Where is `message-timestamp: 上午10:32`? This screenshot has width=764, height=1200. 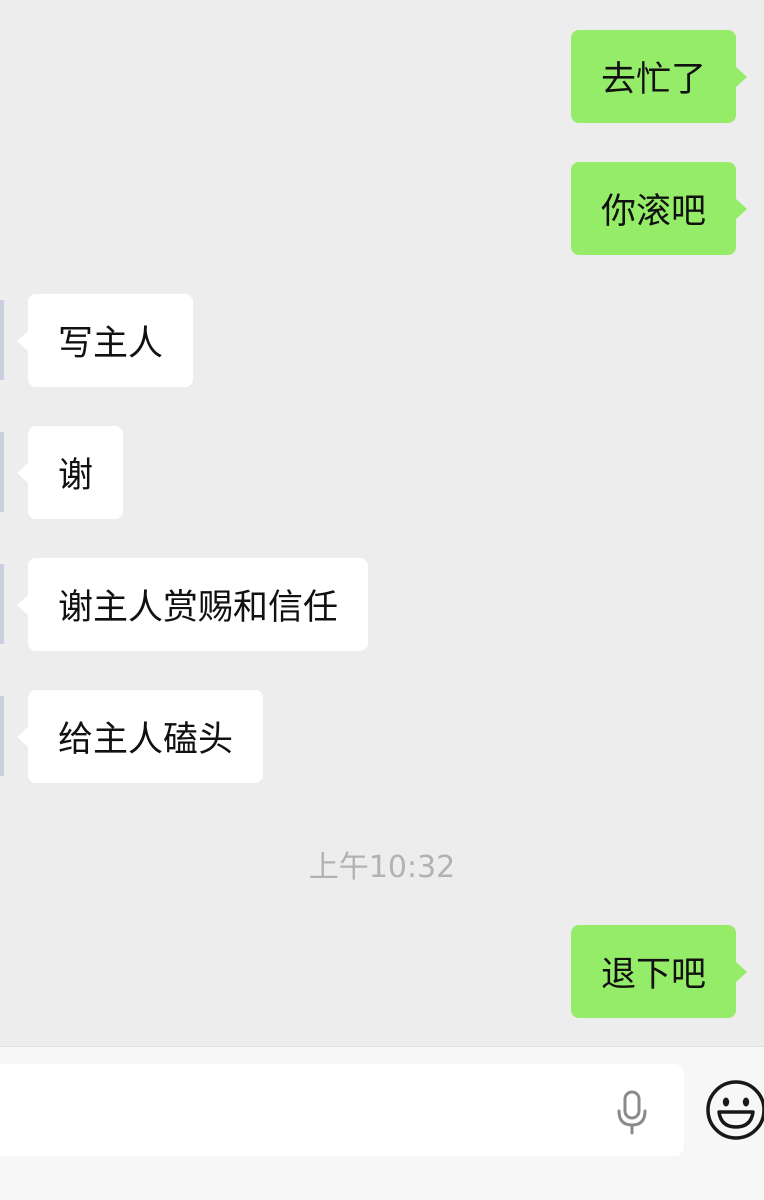 message-timestamp: 上午10:32 is located at coordinates (382, 867).